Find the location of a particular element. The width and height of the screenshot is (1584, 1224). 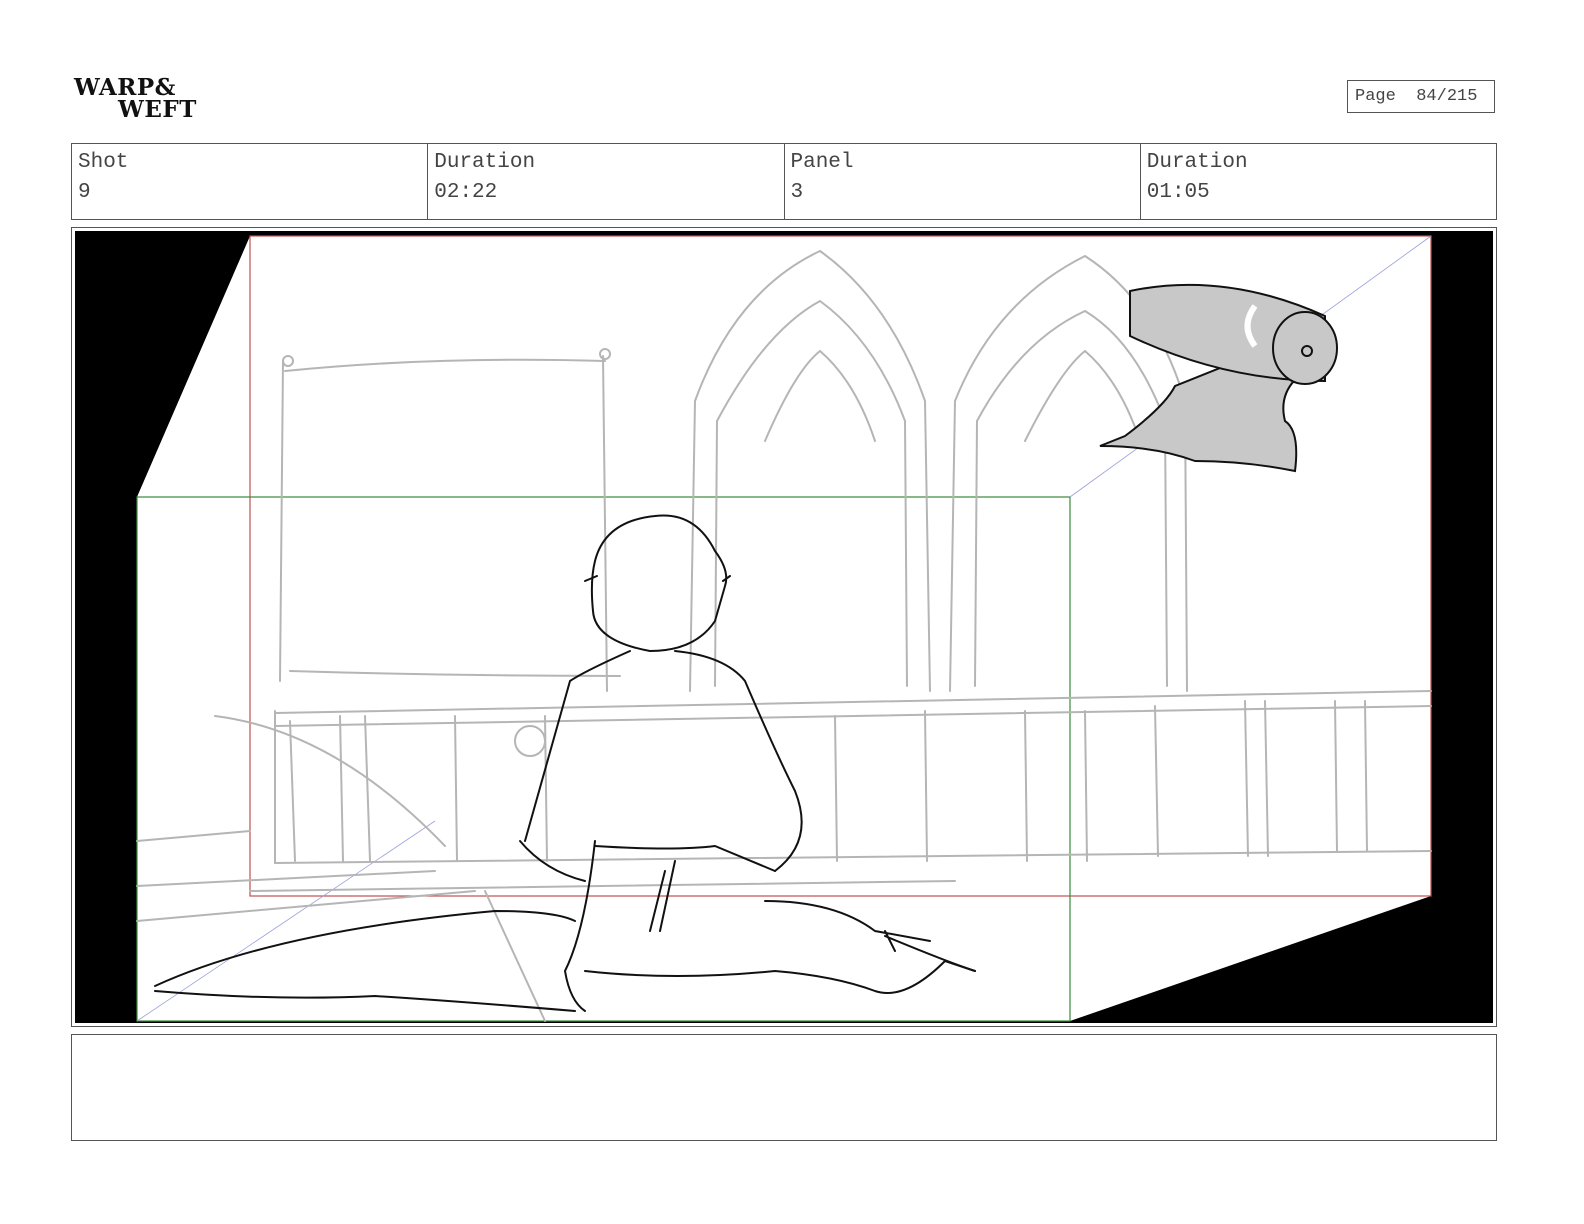

shot-value: 9 is located at coordinates (84, 192).